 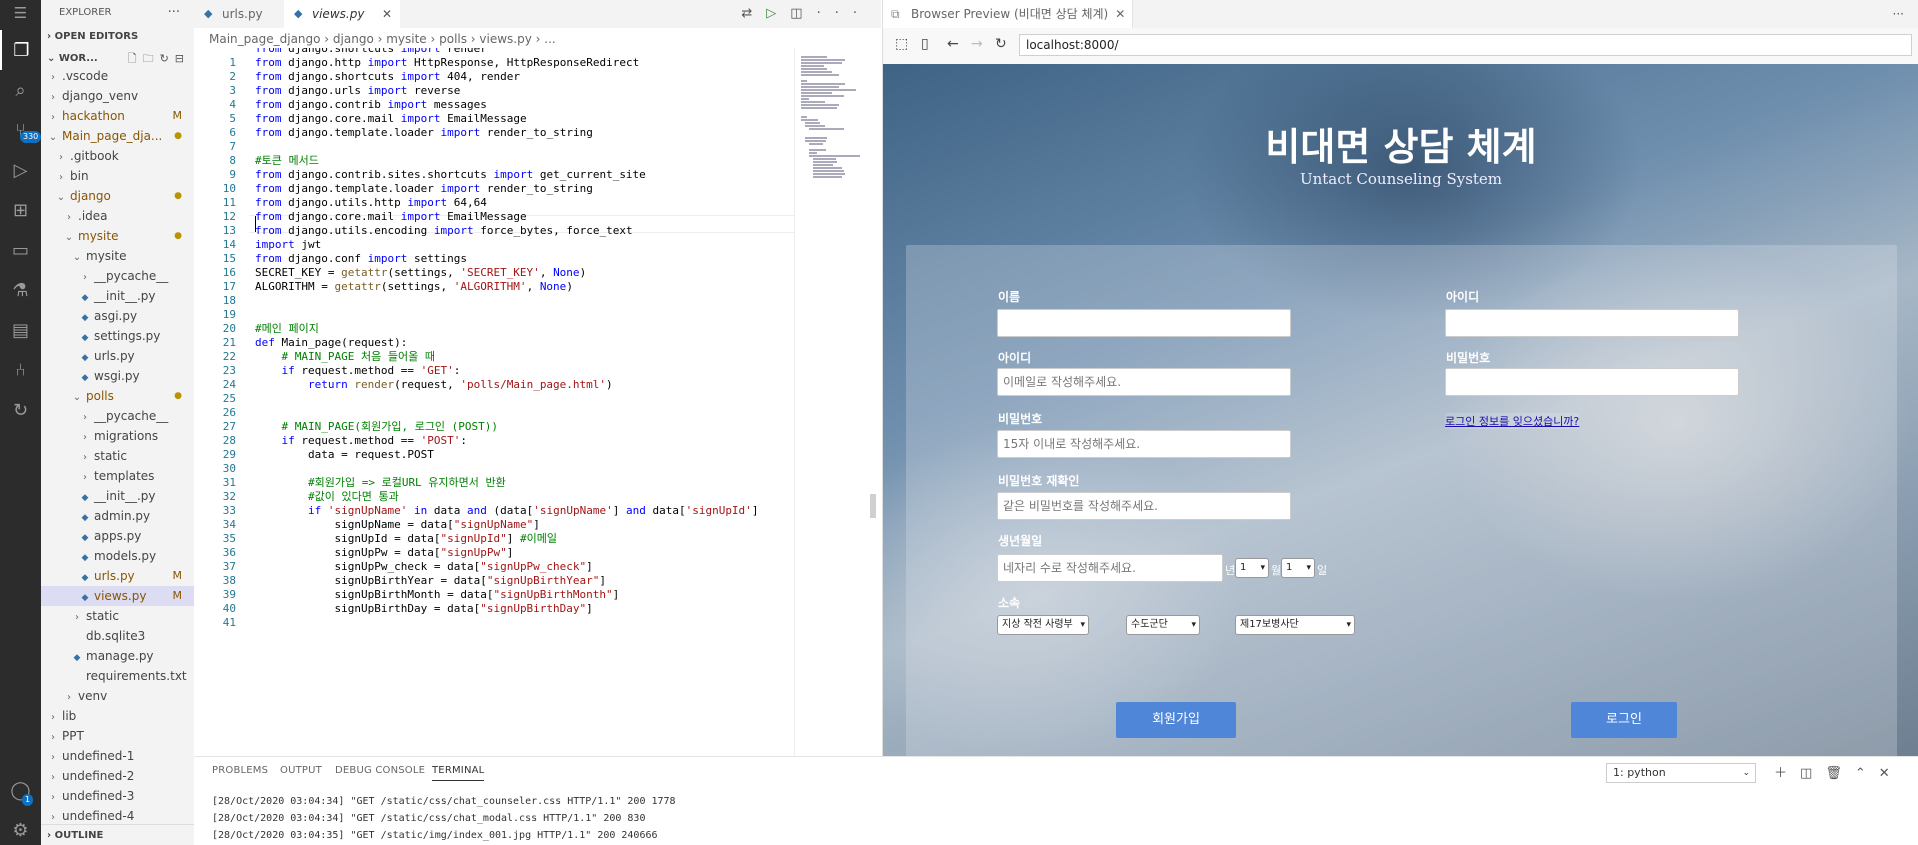 What do you see at coordinates (20, 90) in the screenshot?
I see `search-icon: ⌕` at bounding box center [20, 90].